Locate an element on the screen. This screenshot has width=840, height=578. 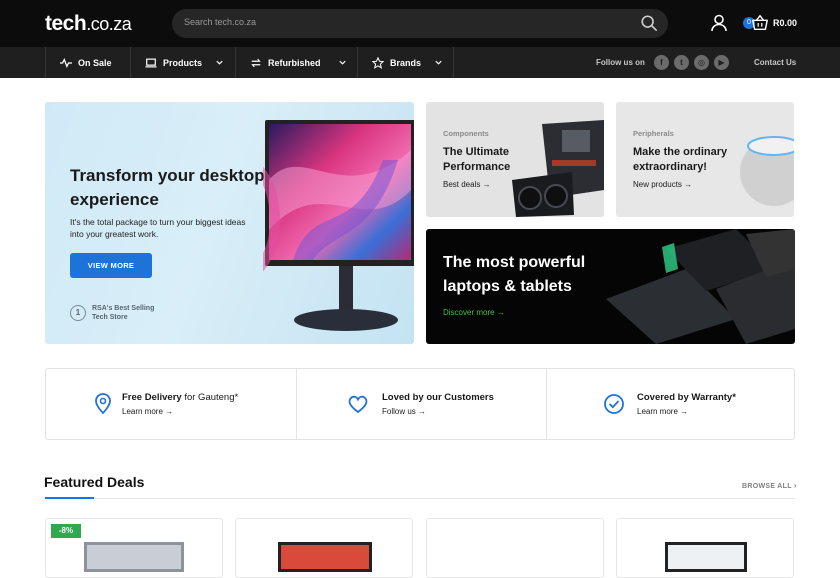
motherboard-gpu-image is located at coordinates (558, 168).